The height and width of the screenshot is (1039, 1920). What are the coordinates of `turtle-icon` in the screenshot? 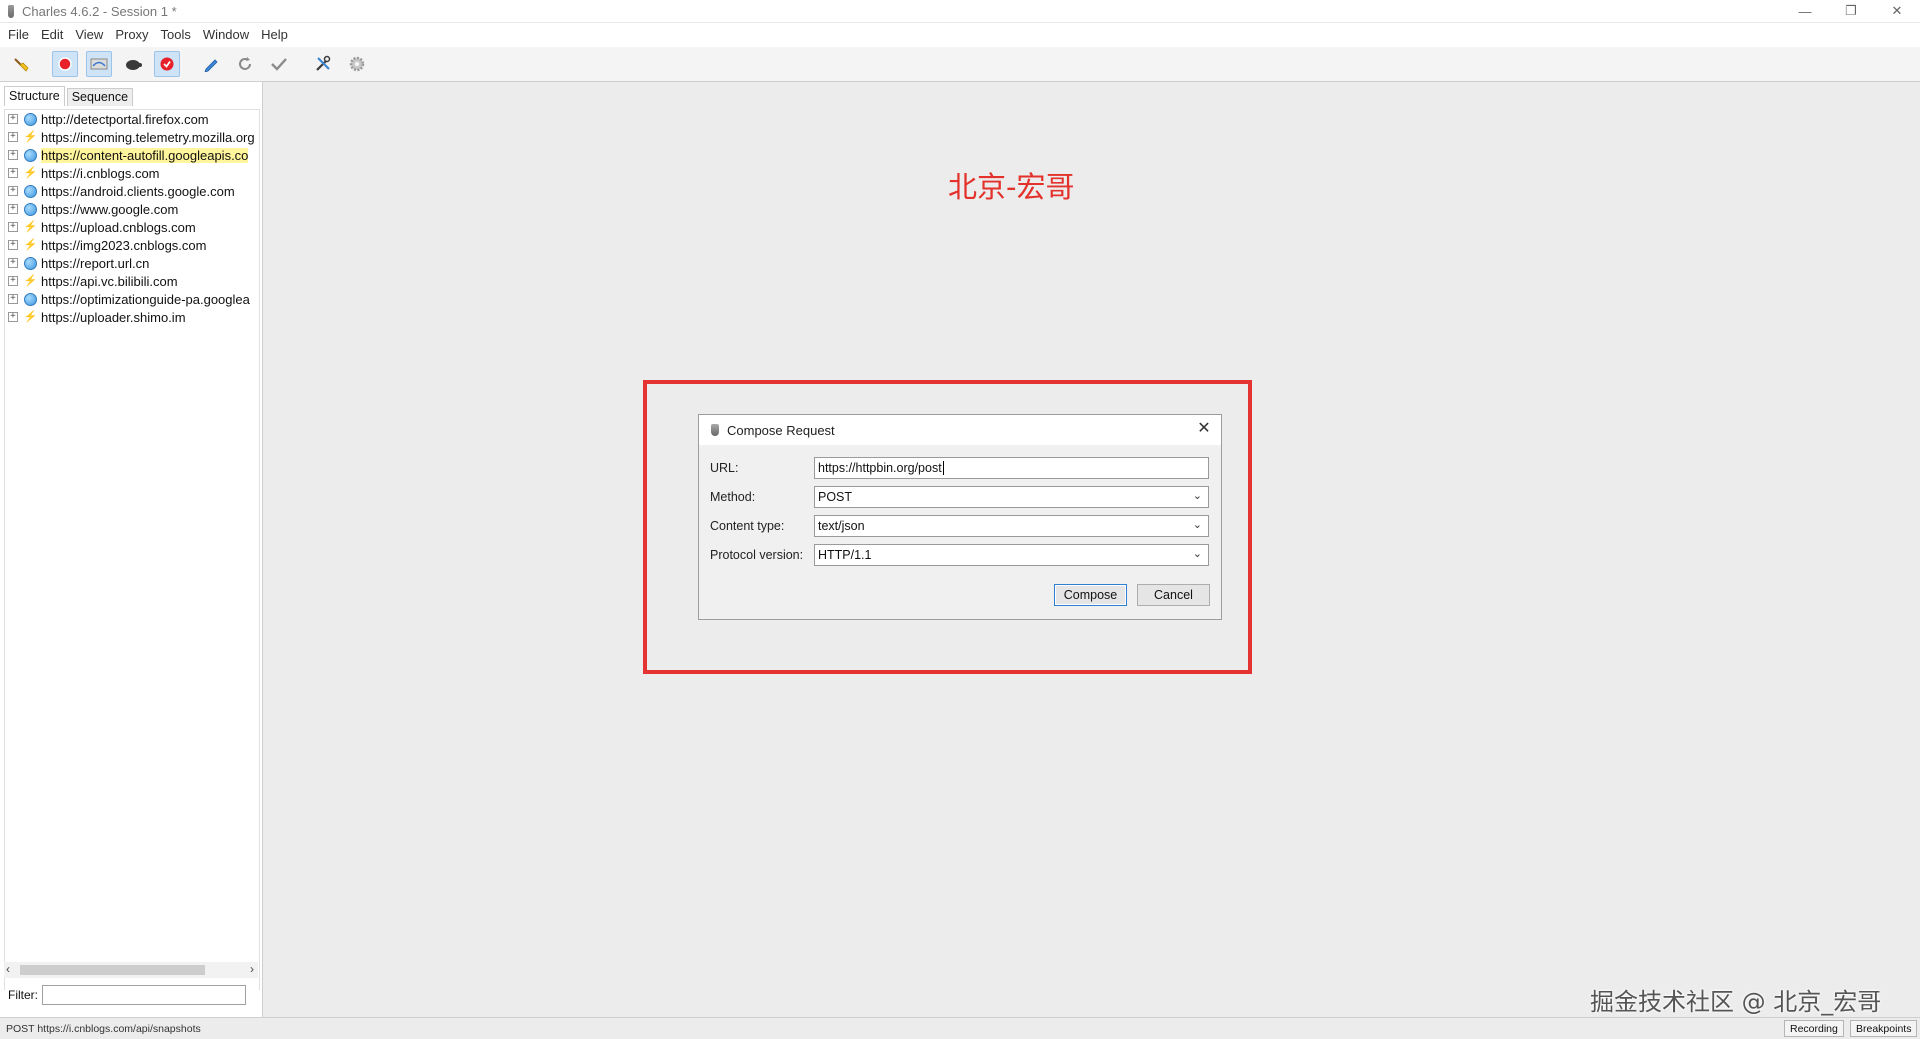 It's located at (133, 64).